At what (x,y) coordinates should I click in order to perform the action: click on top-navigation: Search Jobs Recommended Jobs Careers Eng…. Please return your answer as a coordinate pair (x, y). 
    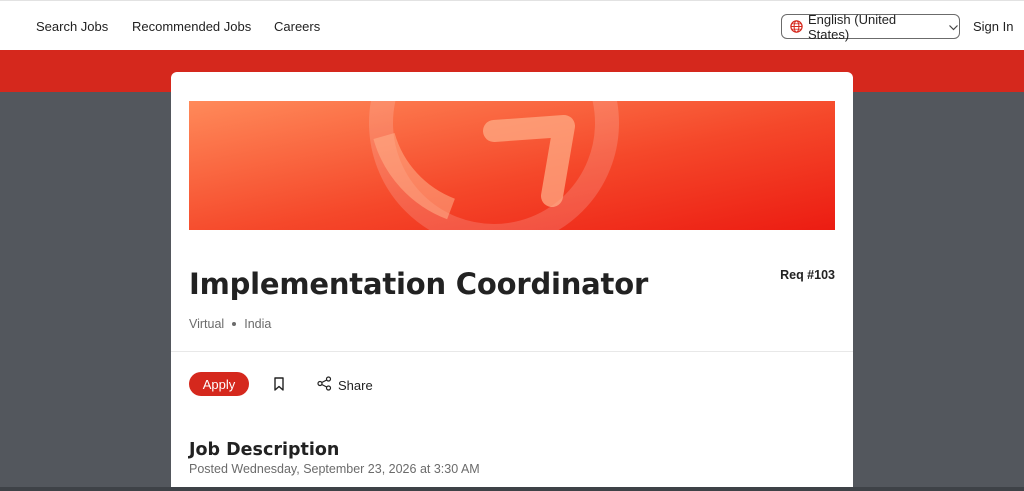
    Looking at the image, I should click on (512, 25).